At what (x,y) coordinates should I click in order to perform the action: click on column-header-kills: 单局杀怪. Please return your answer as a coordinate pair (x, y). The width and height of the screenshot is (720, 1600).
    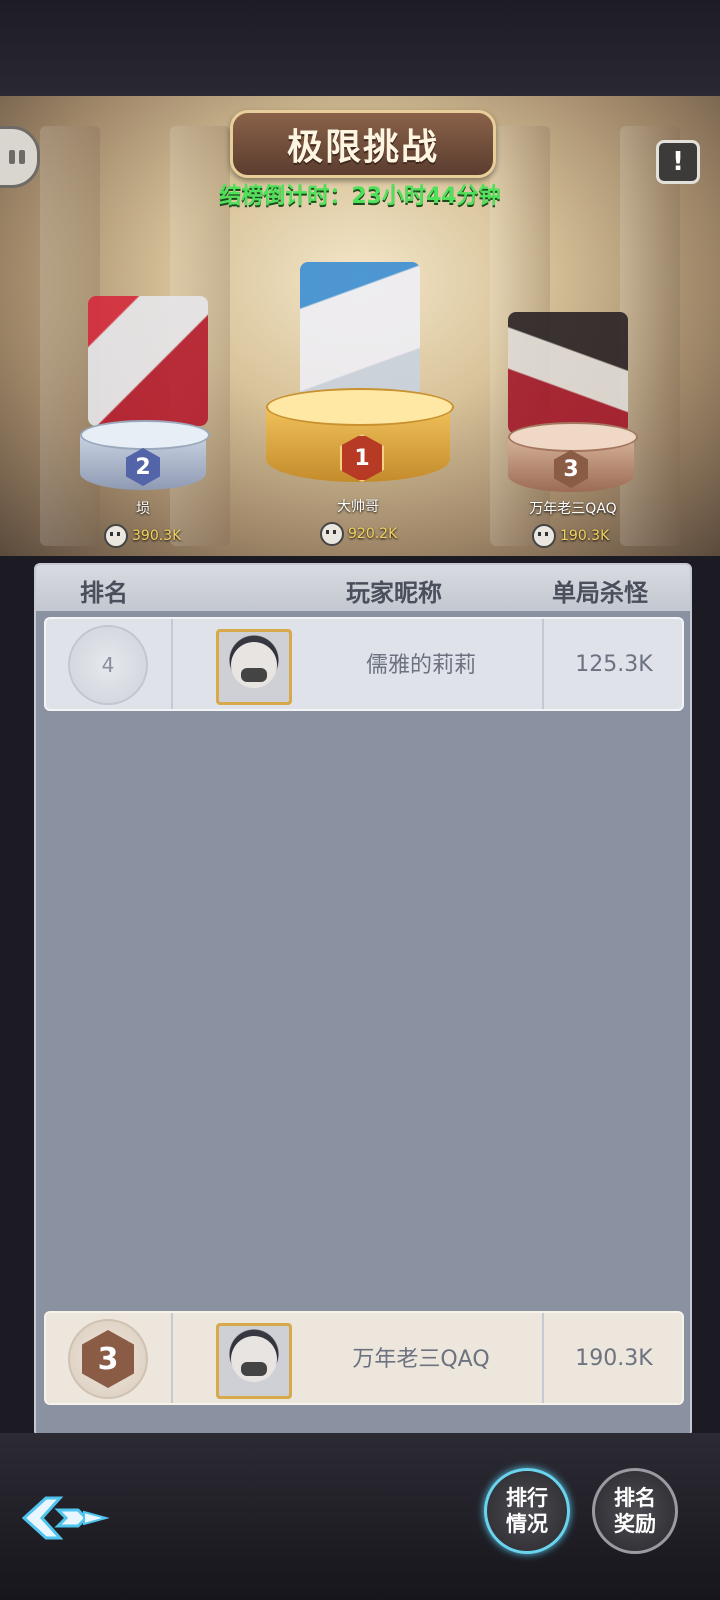
    Looking at the image, I should click on (600, 593).